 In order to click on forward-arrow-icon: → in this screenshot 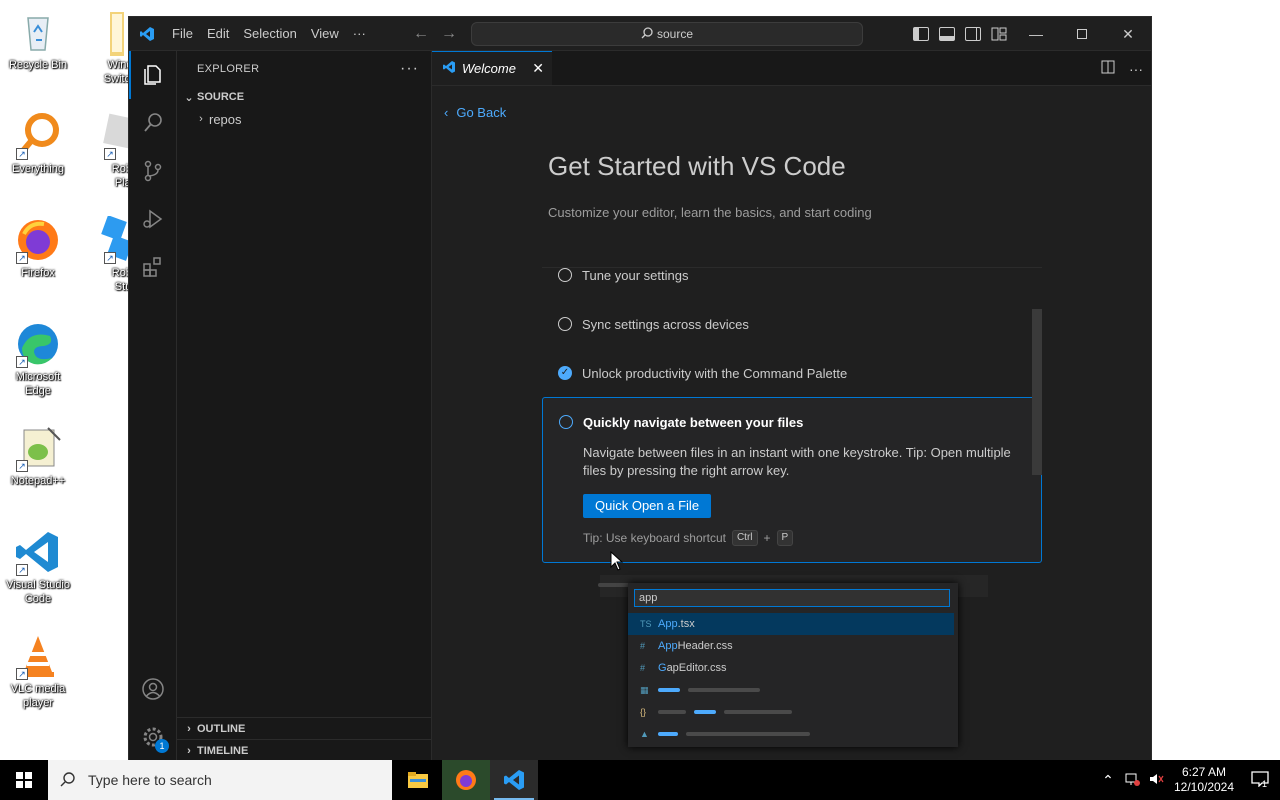, I will do `click(449, 34)`.